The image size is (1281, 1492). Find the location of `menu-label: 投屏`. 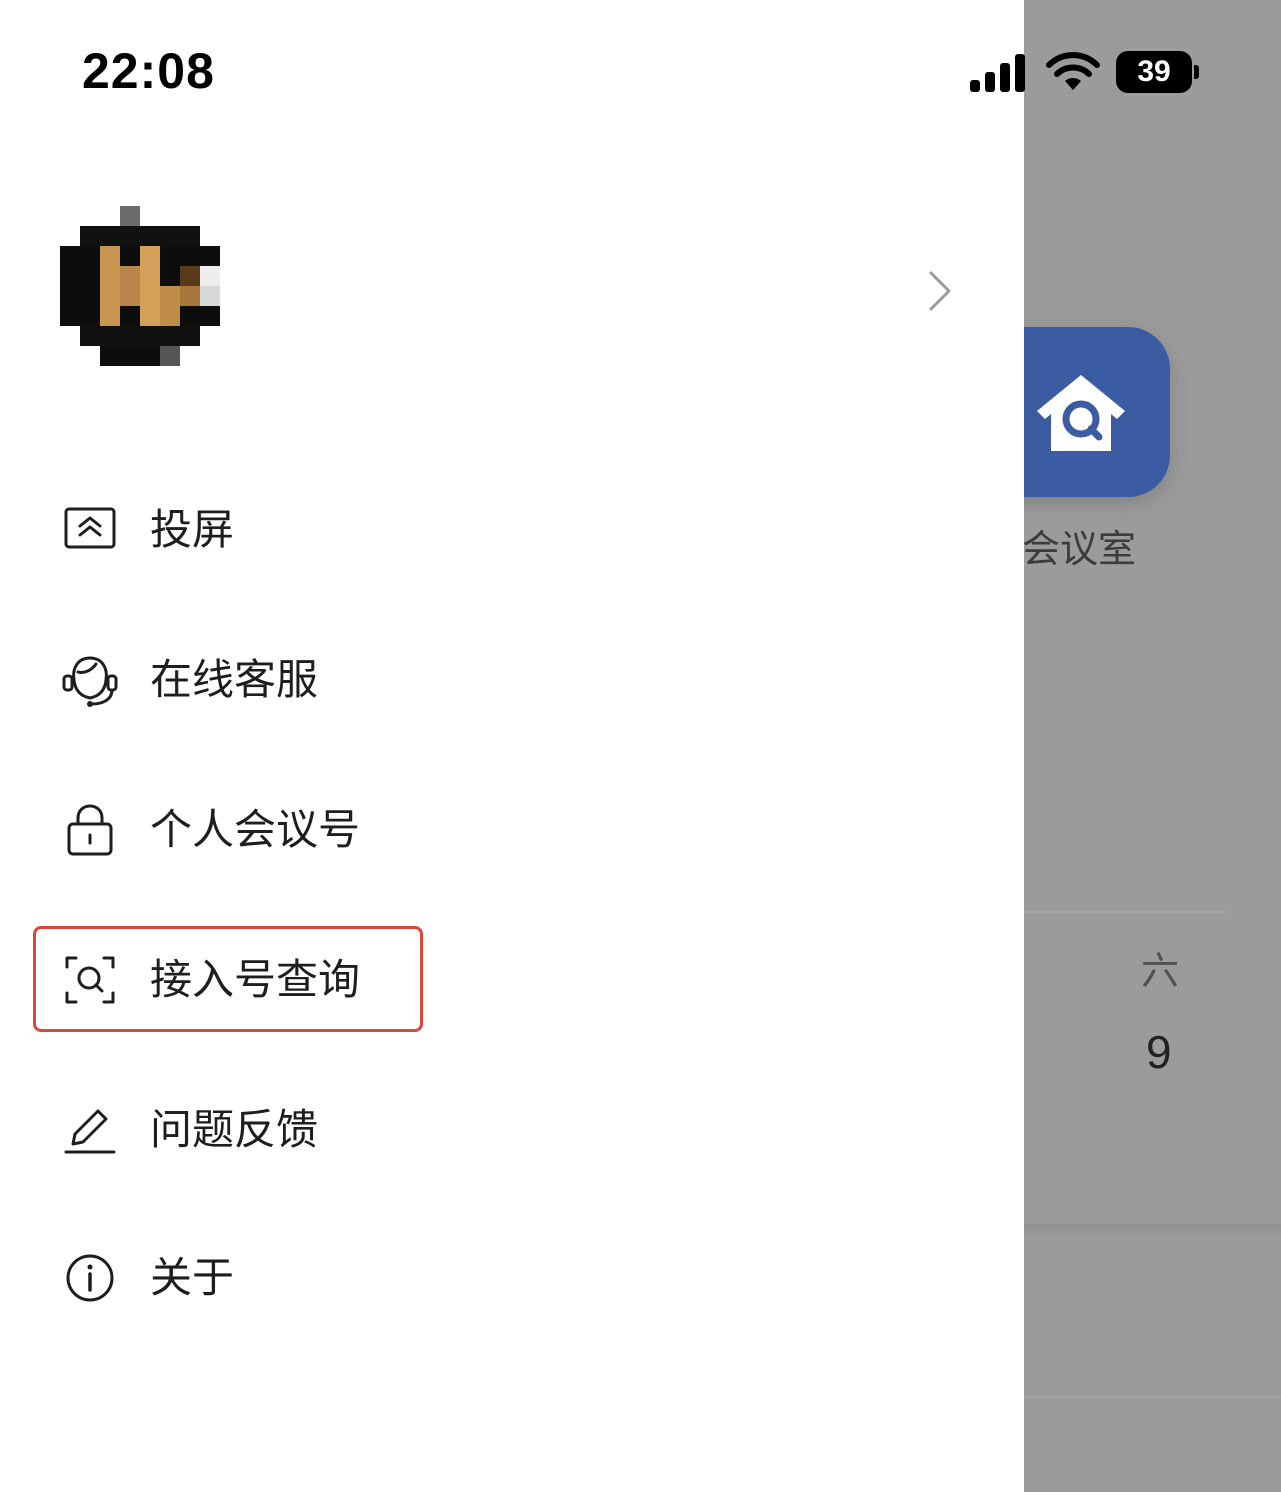

menu-label: 投屏 is located at coordinates (192, 529).